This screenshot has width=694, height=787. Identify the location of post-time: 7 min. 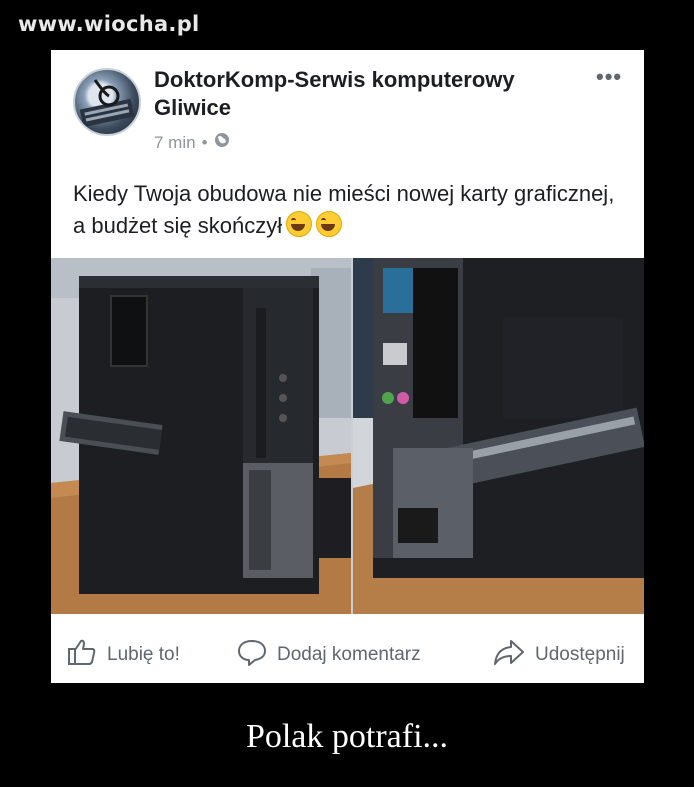
(175, 143).